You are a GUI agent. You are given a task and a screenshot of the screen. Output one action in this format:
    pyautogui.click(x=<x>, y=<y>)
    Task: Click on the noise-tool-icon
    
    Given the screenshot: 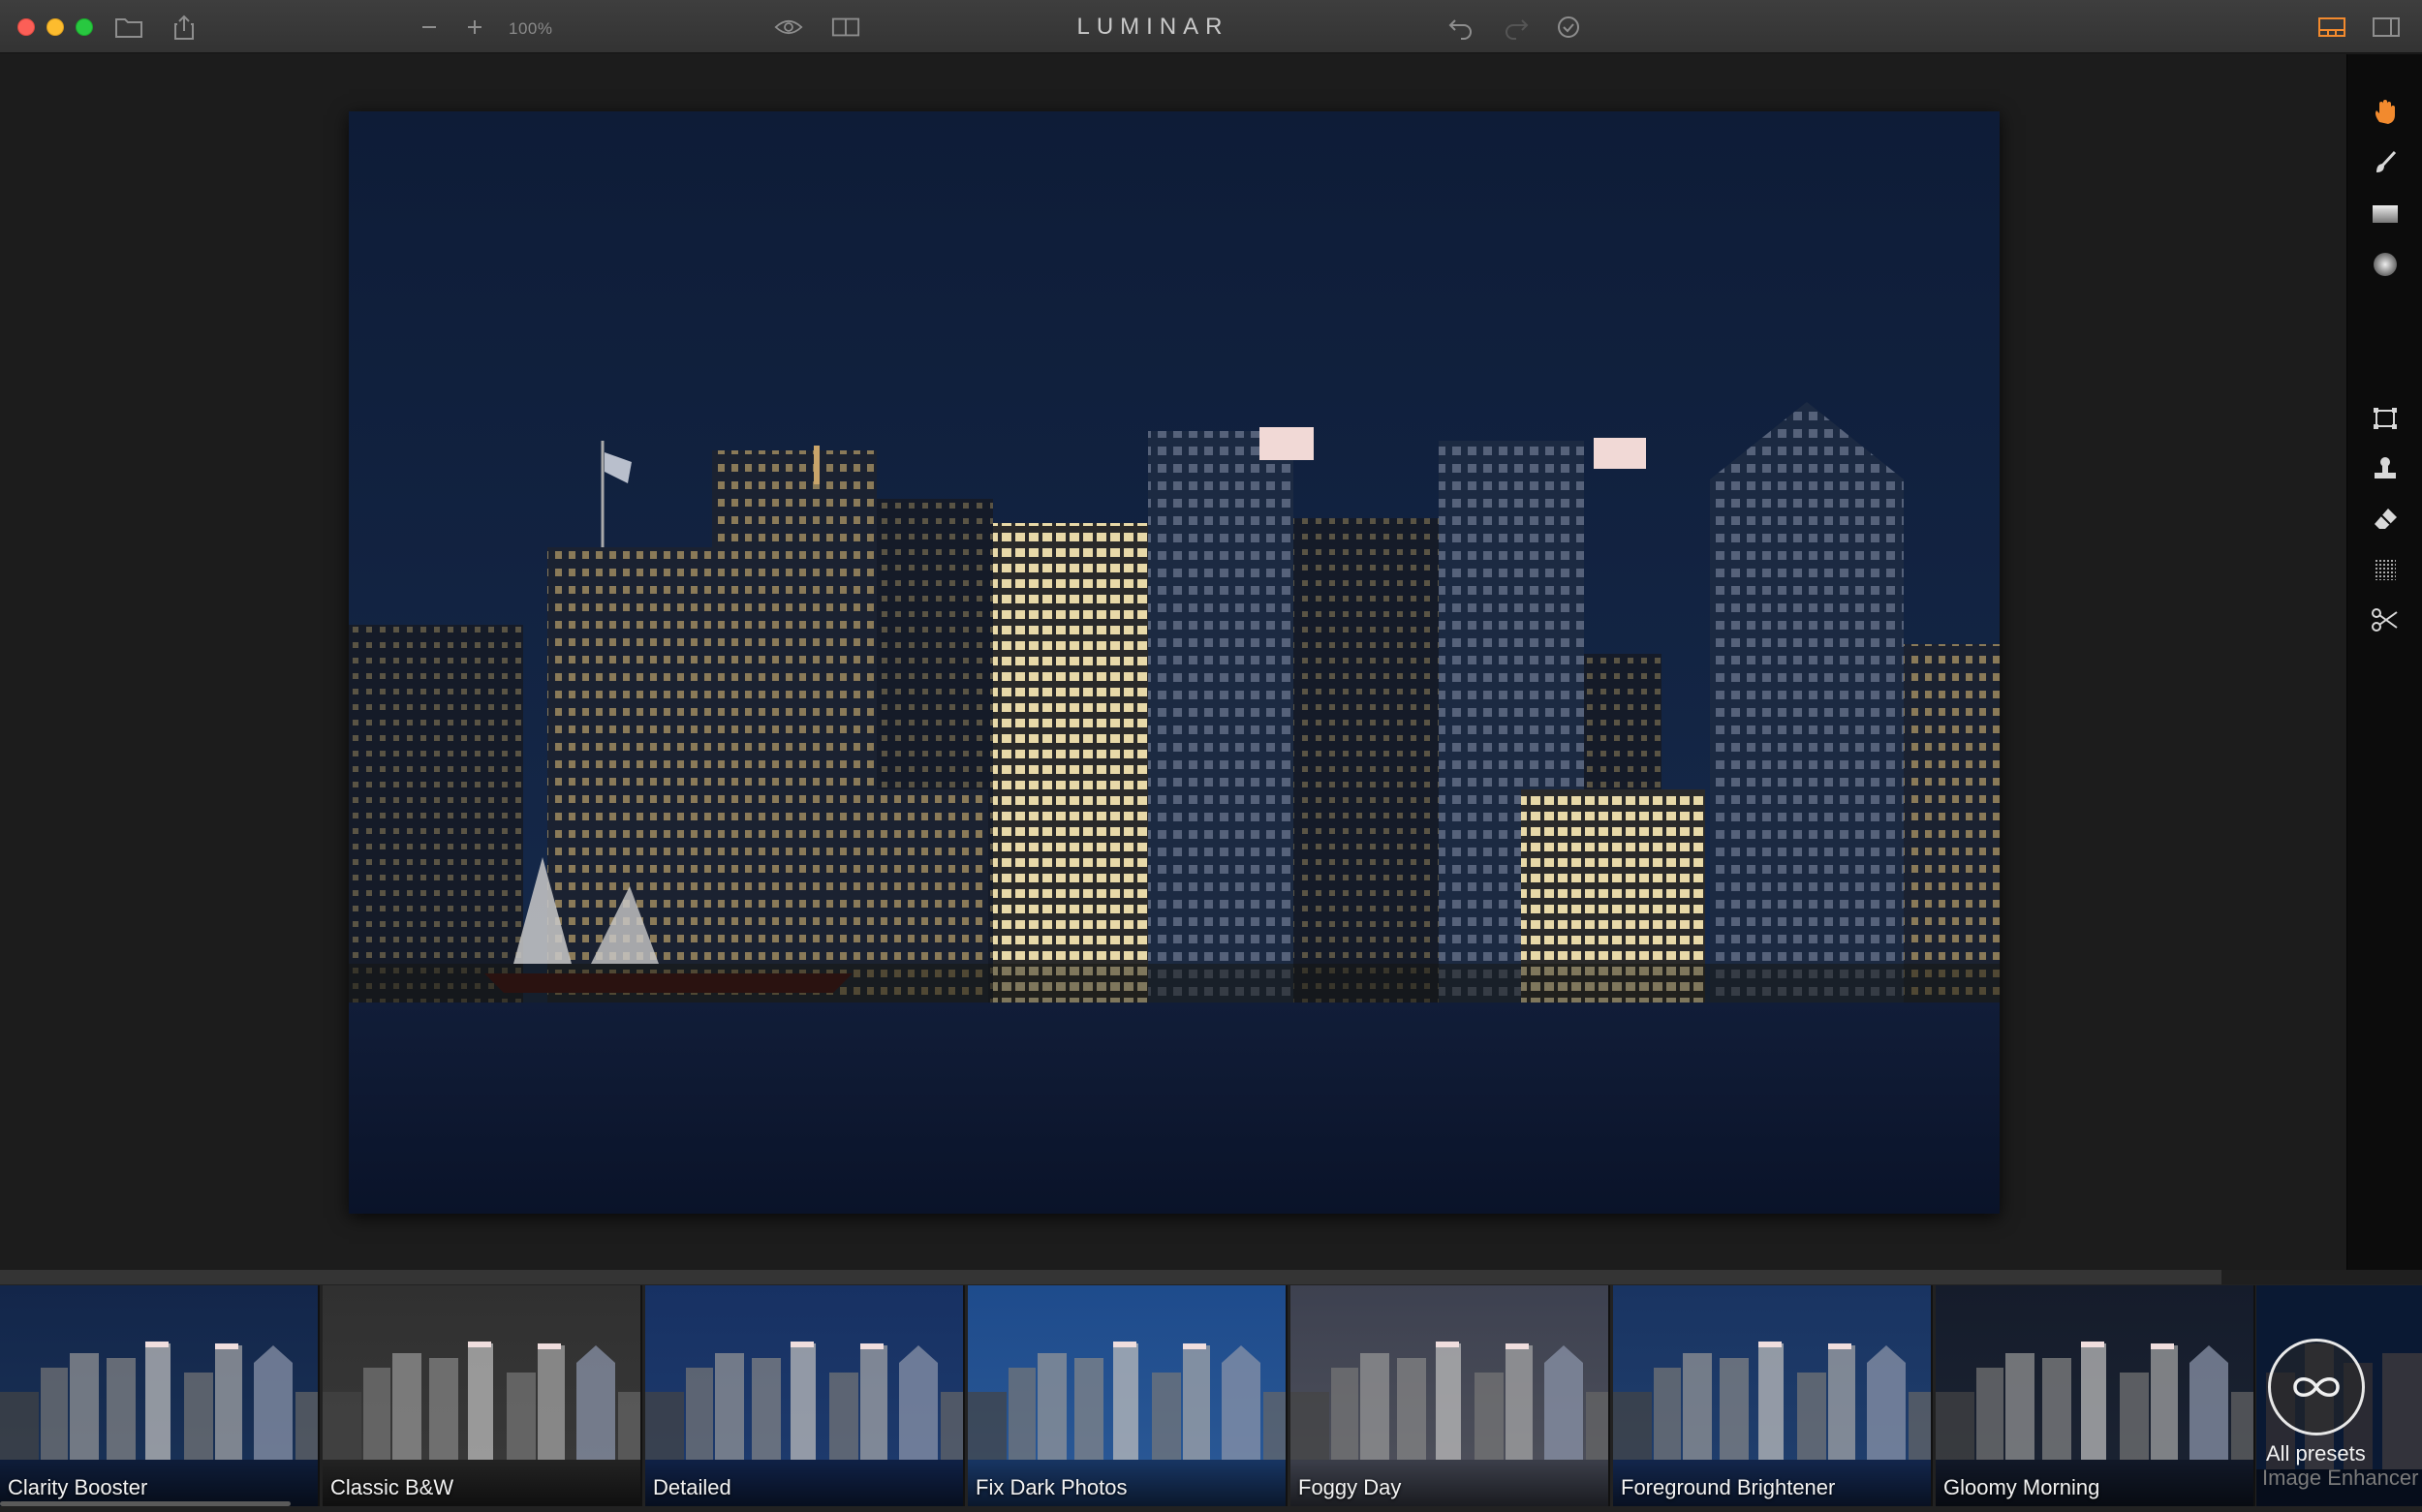 What is the action you would take?
    pyautogui.click(x=2385, y=570)
    